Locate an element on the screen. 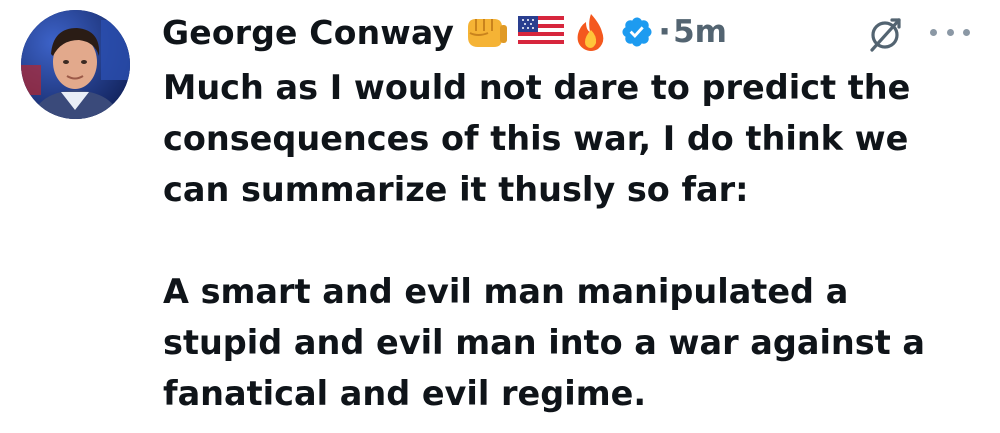 This screenshot has width=1000, height=433. oncoming-fist-emoji is located at coordinates (486, 32).